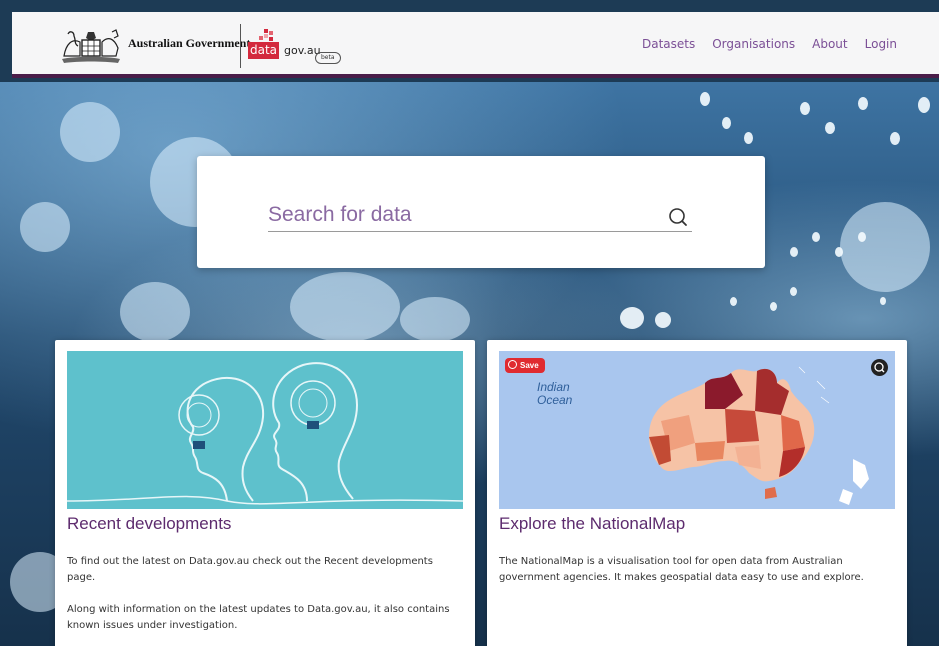 This screenshot has height=646, width=939. I want to click on card-title: Recent developments, so click(149, 524).